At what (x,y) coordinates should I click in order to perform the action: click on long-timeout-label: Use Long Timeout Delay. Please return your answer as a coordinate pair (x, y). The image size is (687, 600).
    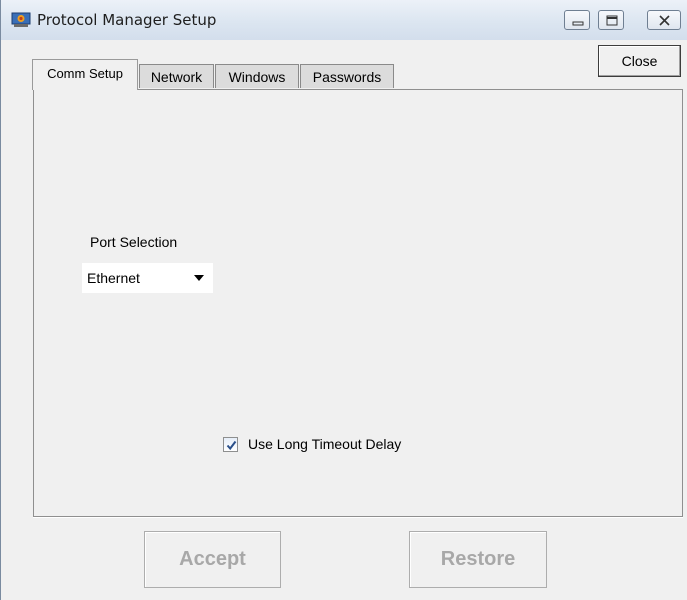
    Looking at the image, I should click on (325, 444).